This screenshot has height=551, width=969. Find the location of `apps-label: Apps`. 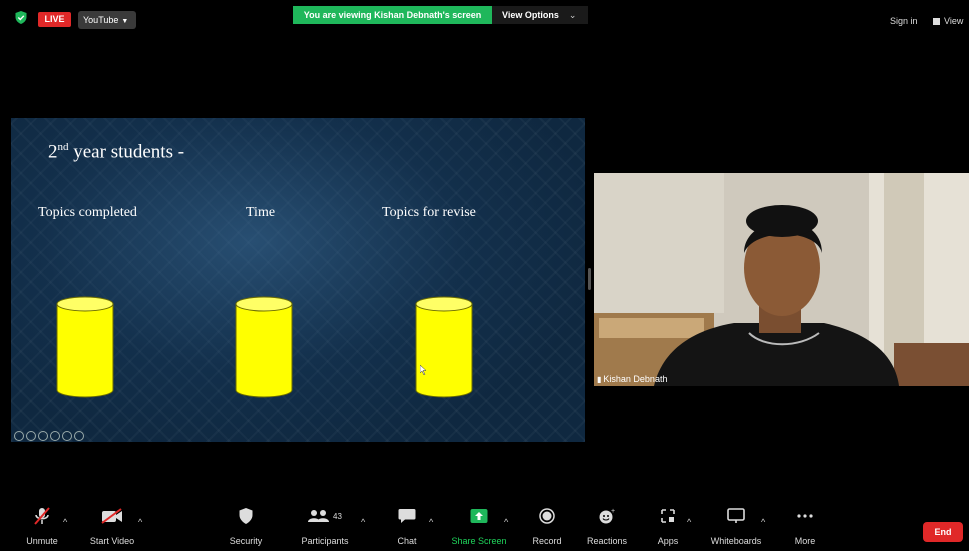

apps-label: Apps is located at coordinates (668, 541).